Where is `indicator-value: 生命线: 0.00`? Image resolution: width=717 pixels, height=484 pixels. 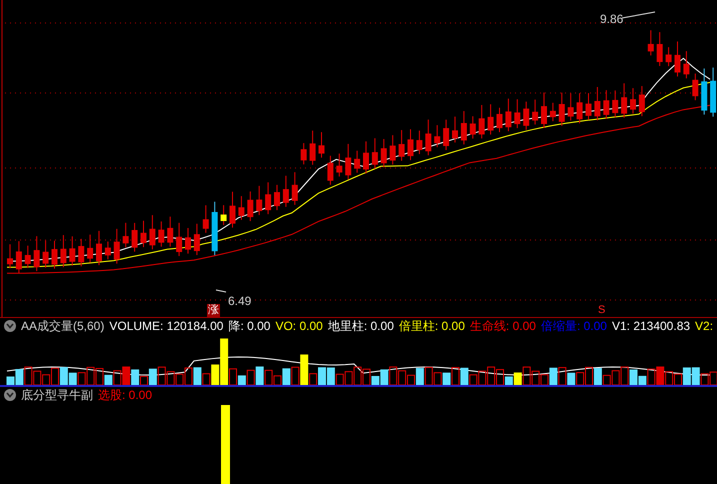
indicator-value: 生命线: 0.00 is located at coordinates (503, 326).